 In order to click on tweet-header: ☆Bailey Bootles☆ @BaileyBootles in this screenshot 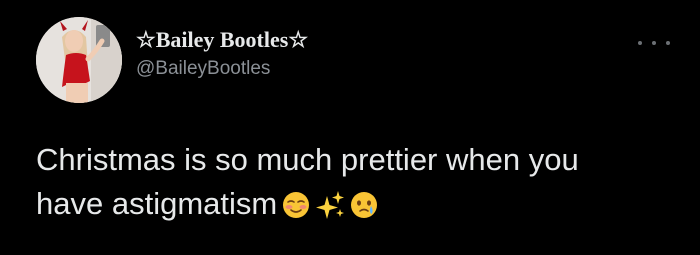, I will do `click(222, 54)`.